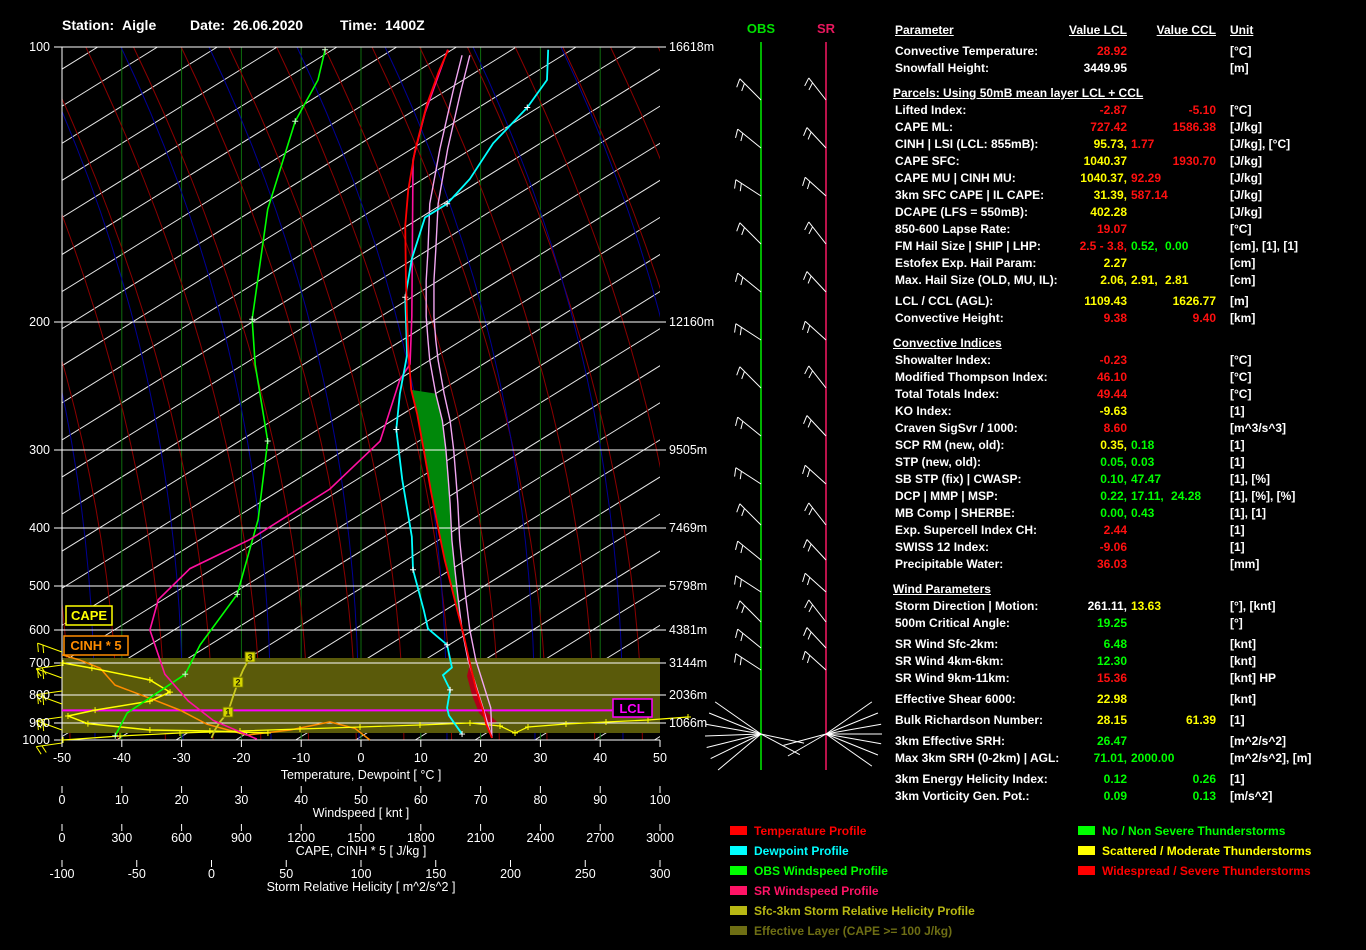  What do you see at coordinates (361, 775) in the screenshot?
I see `temperature-axis-title: Temperature, Dewpoint [ °C ]` at bounding box center [361, 775].